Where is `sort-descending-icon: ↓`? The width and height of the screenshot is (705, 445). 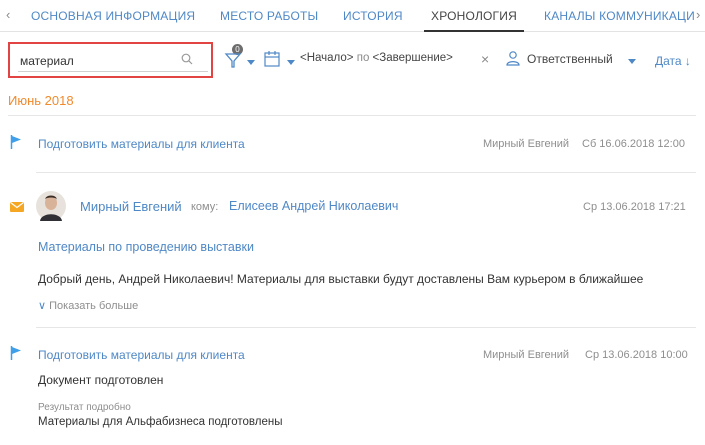 sort-descending-icon: ↓ is located at coordinates (687, 61).